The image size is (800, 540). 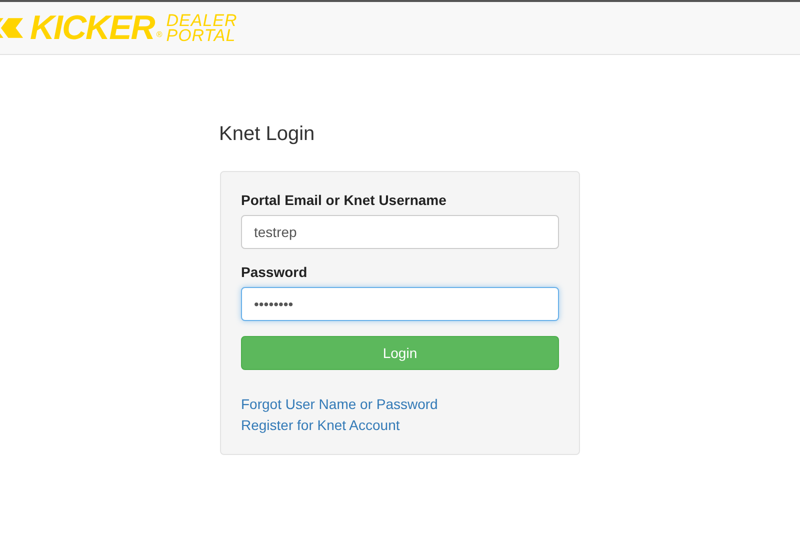 What do you see at coordinates (201, 35) in the screenshot?
I see `logo-subtitle: PORTAL` at bounding box center [201, 35].